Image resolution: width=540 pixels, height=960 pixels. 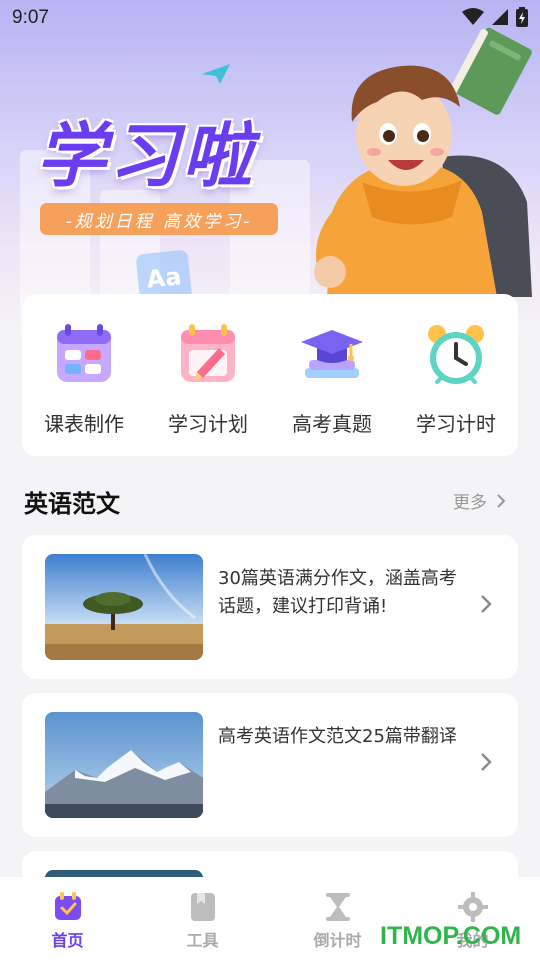 I want to click on app-slogan: -规划日程 高效学习-, so click(x=159, y=219).